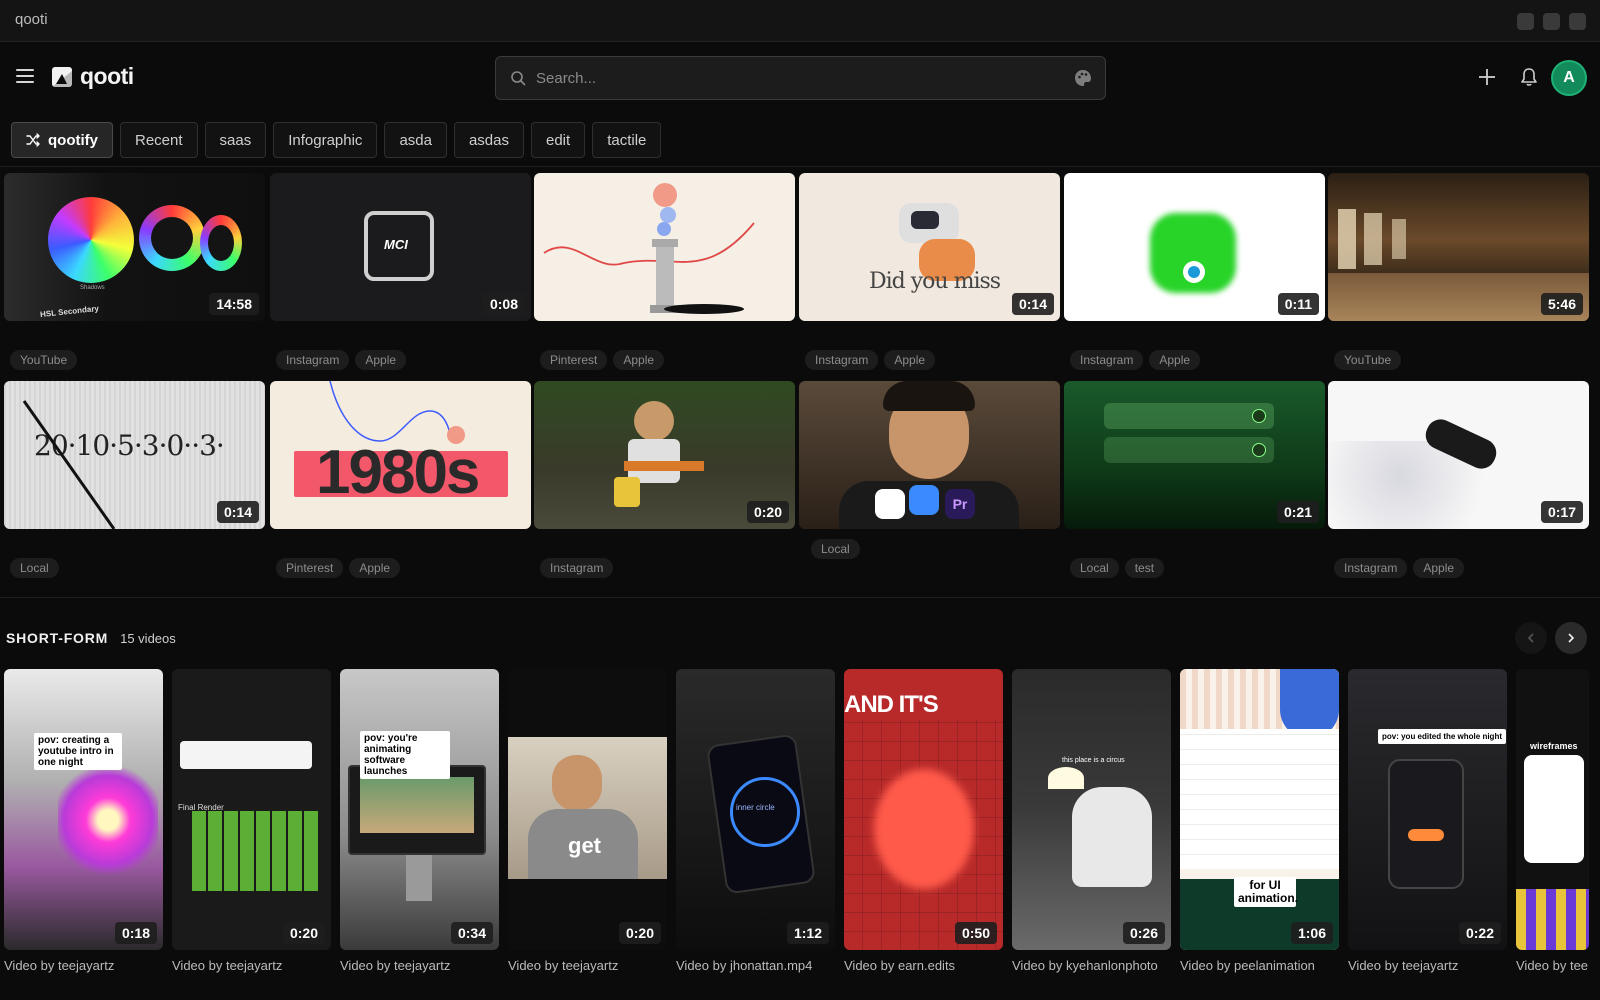  What do you see at coordinates (558, 140) in the screenshot?
I see `tab-edit: edit` at bounding box center [558, 140].